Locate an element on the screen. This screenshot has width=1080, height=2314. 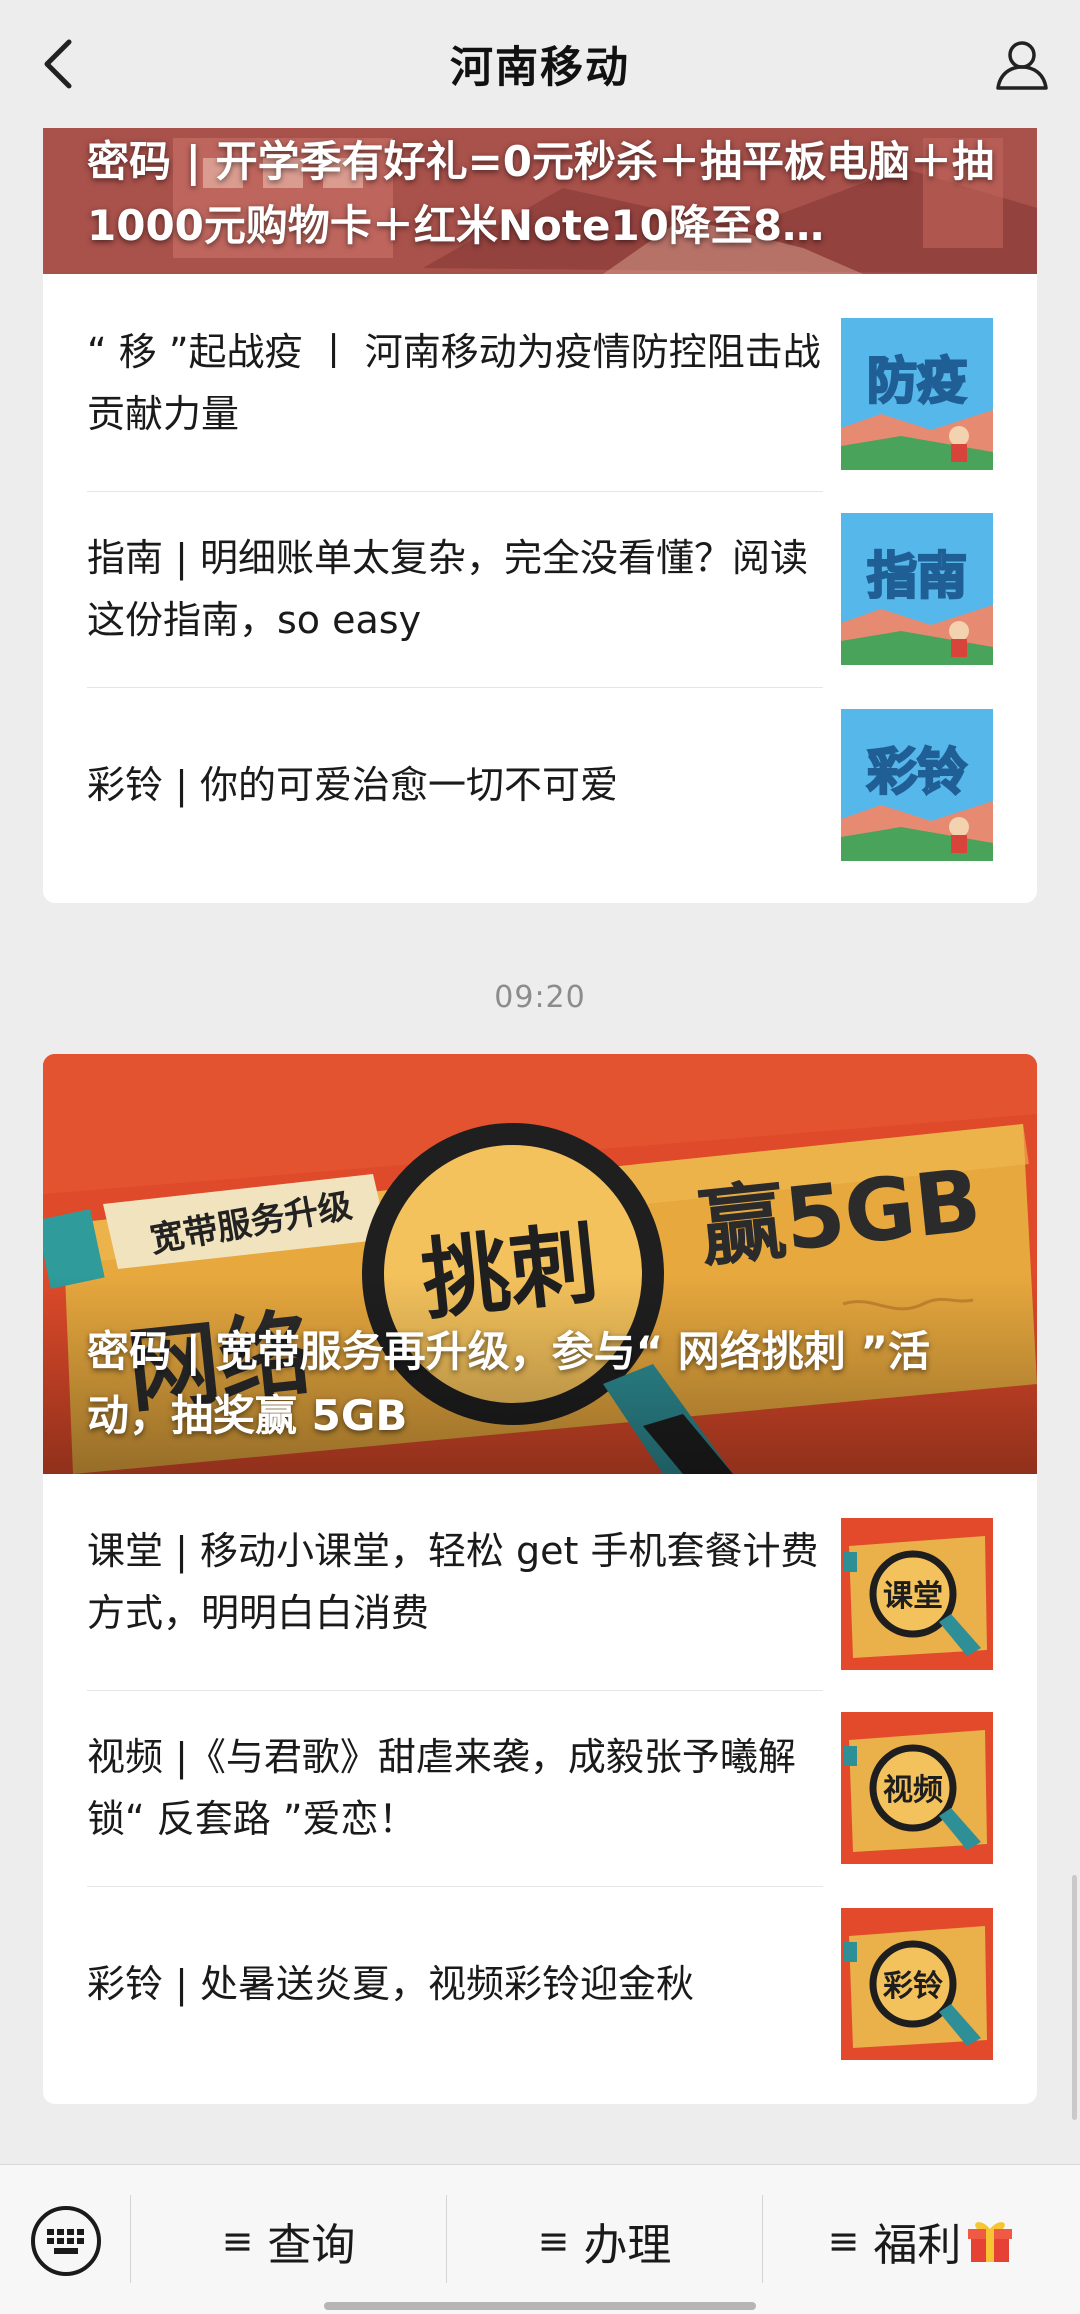
article-thumbnail: 课堂 is located at coordinates (917, 1594).